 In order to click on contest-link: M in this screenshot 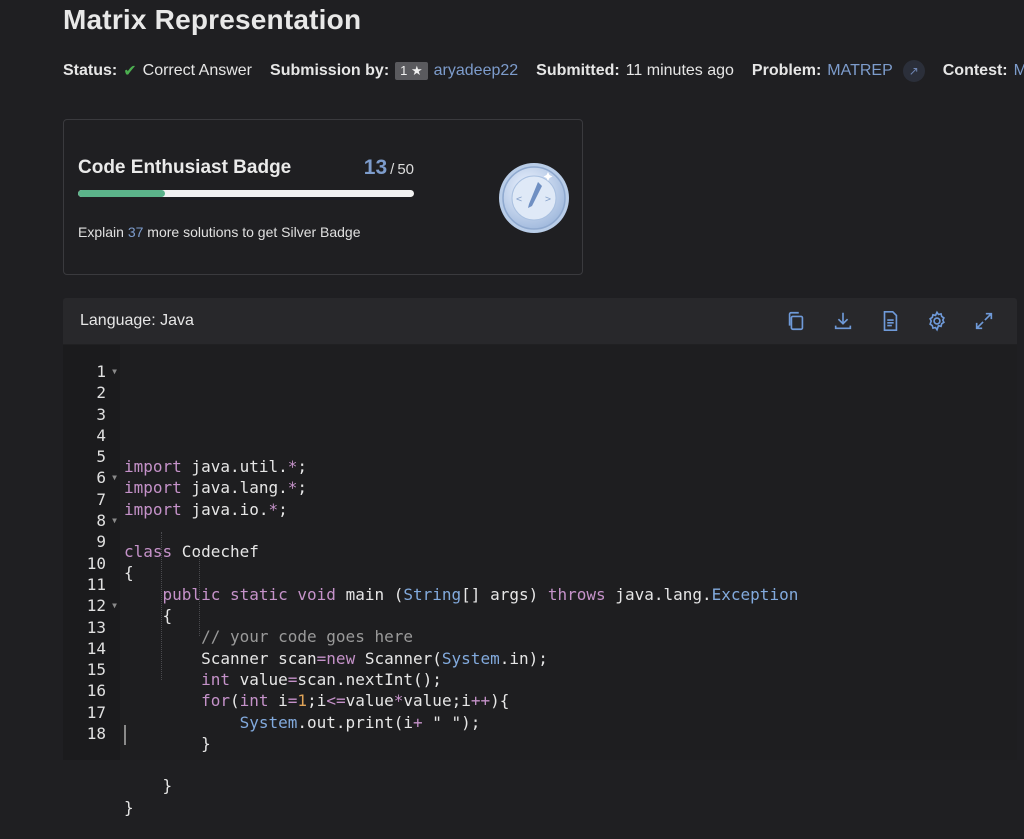, I will do `click(1019, 71)`.